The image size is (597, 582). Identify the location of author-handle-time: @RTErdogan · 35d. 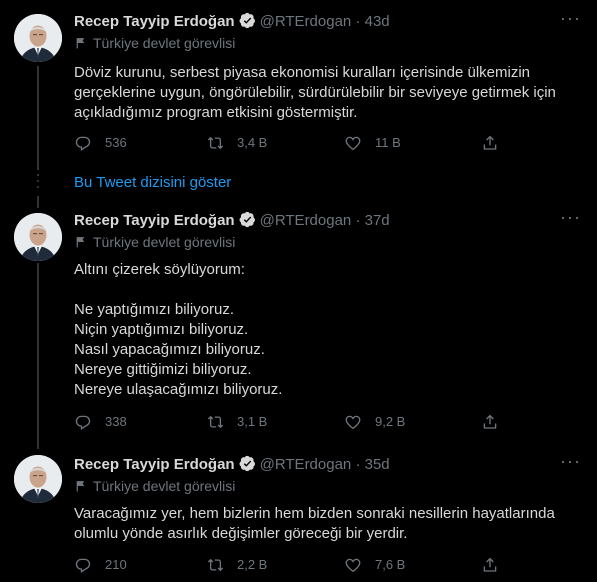
(325, 464).